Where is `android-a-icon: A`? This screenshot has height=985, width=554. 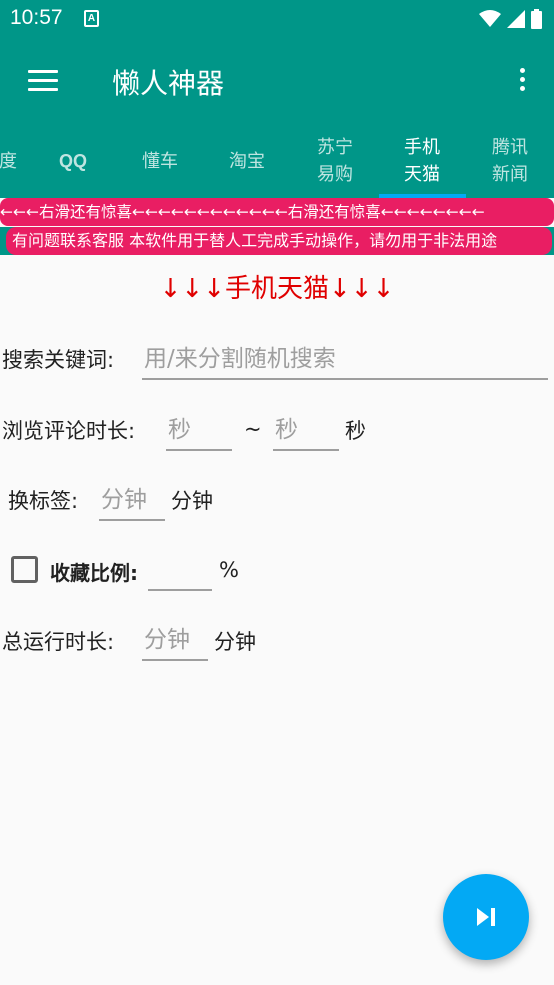
android-a-icon: A is located at coordinates (91, 18).